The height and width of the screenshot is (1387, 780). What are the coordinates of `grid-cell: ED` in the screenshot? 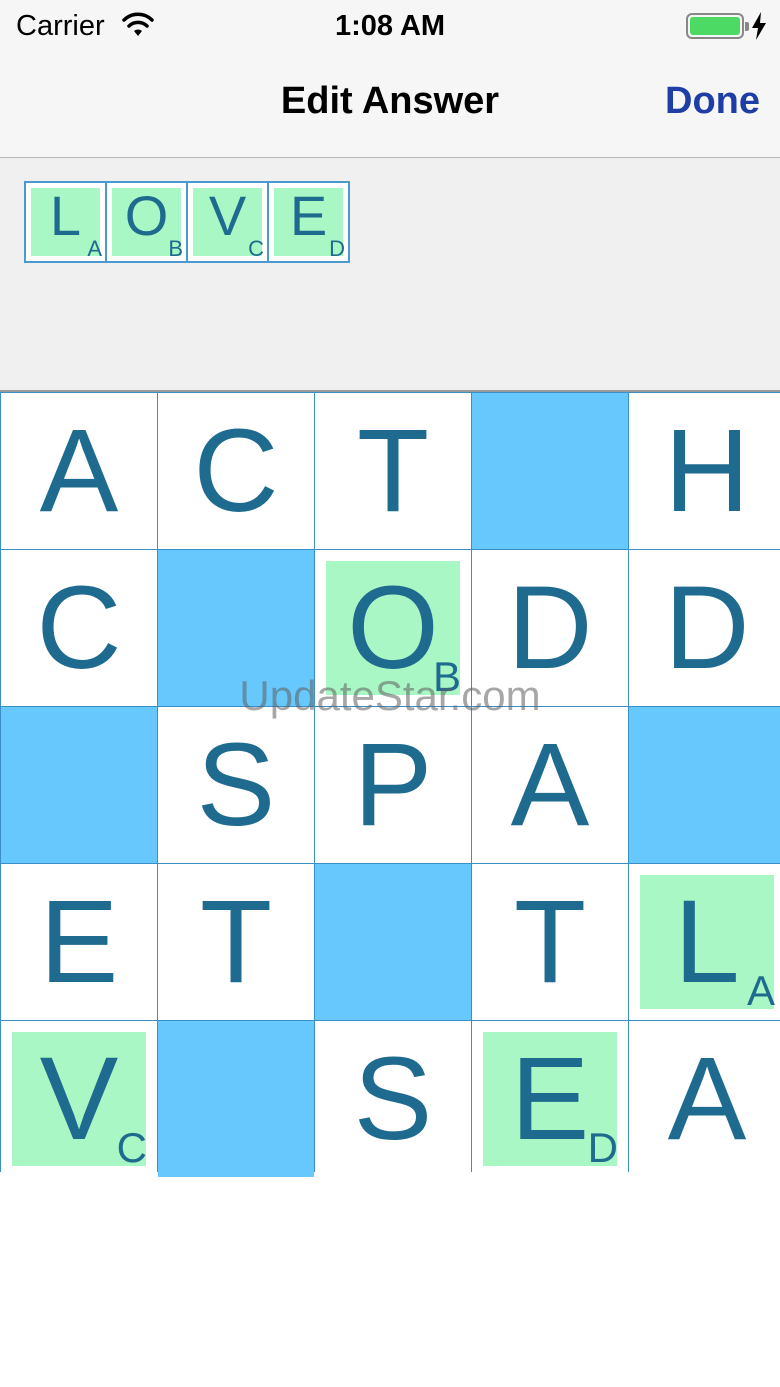 It's located at (550, 1099).